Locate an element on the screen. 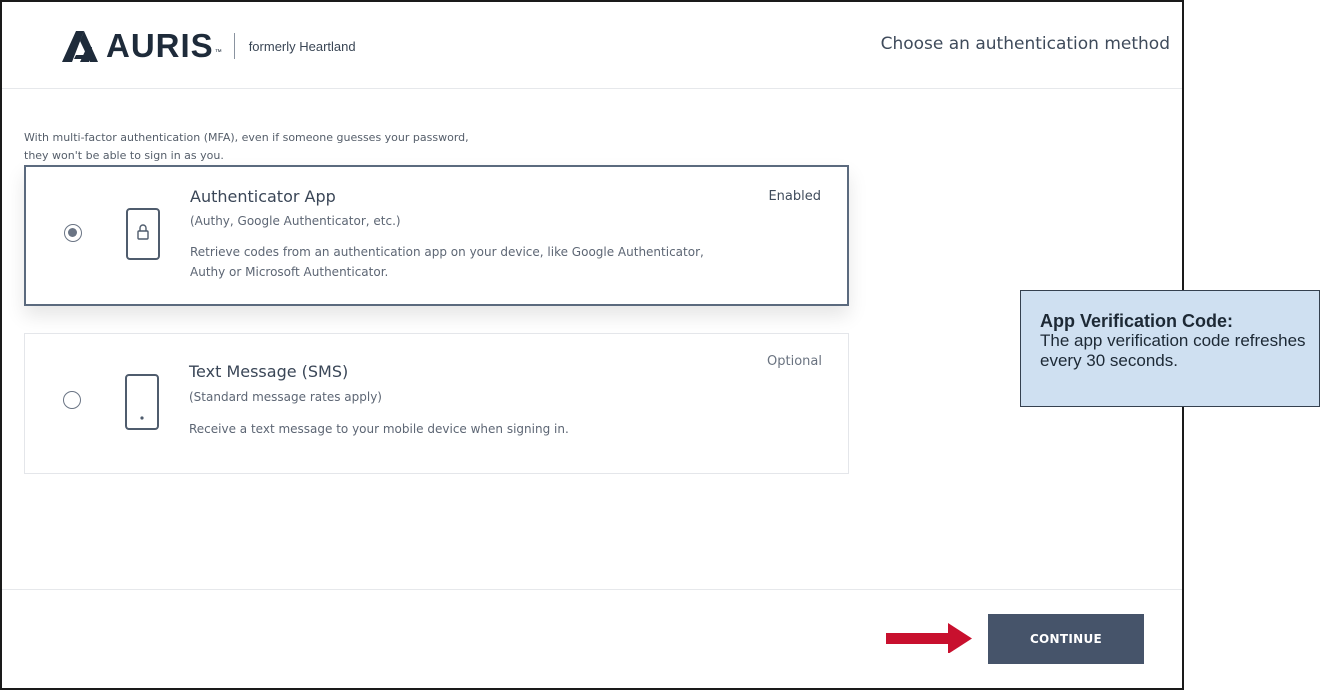  method-status-badge: Optional is located at coordinates (794, 361).